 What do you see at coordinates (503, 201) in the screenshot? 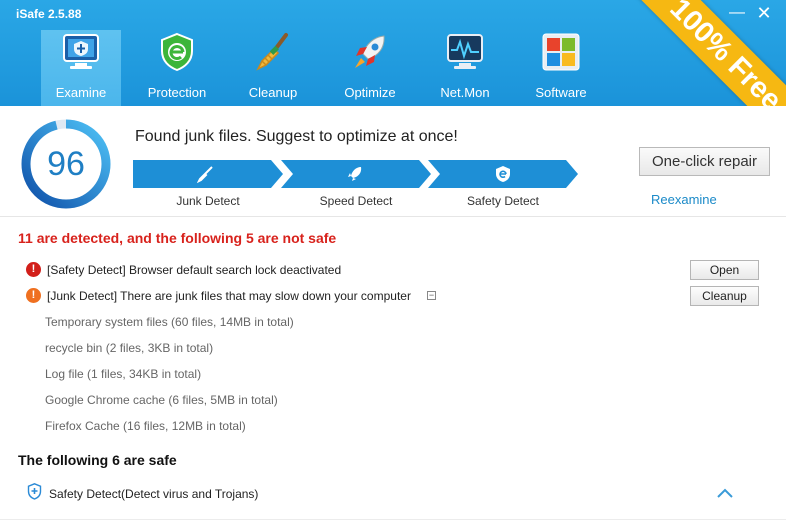
I see `stage-label: Safety Detect` at bounding box center [503, 201].